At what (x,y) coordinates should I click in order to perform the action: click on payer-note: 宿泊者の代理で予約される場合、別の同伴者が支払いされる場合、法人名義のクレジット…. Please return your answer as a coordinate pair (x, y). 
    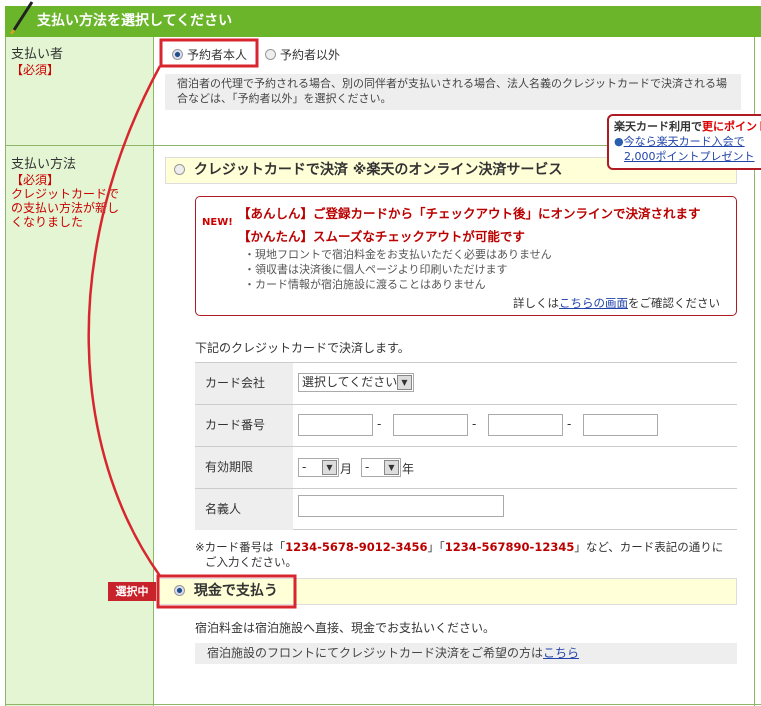
    Looking at the image, I should click on (453, 92).